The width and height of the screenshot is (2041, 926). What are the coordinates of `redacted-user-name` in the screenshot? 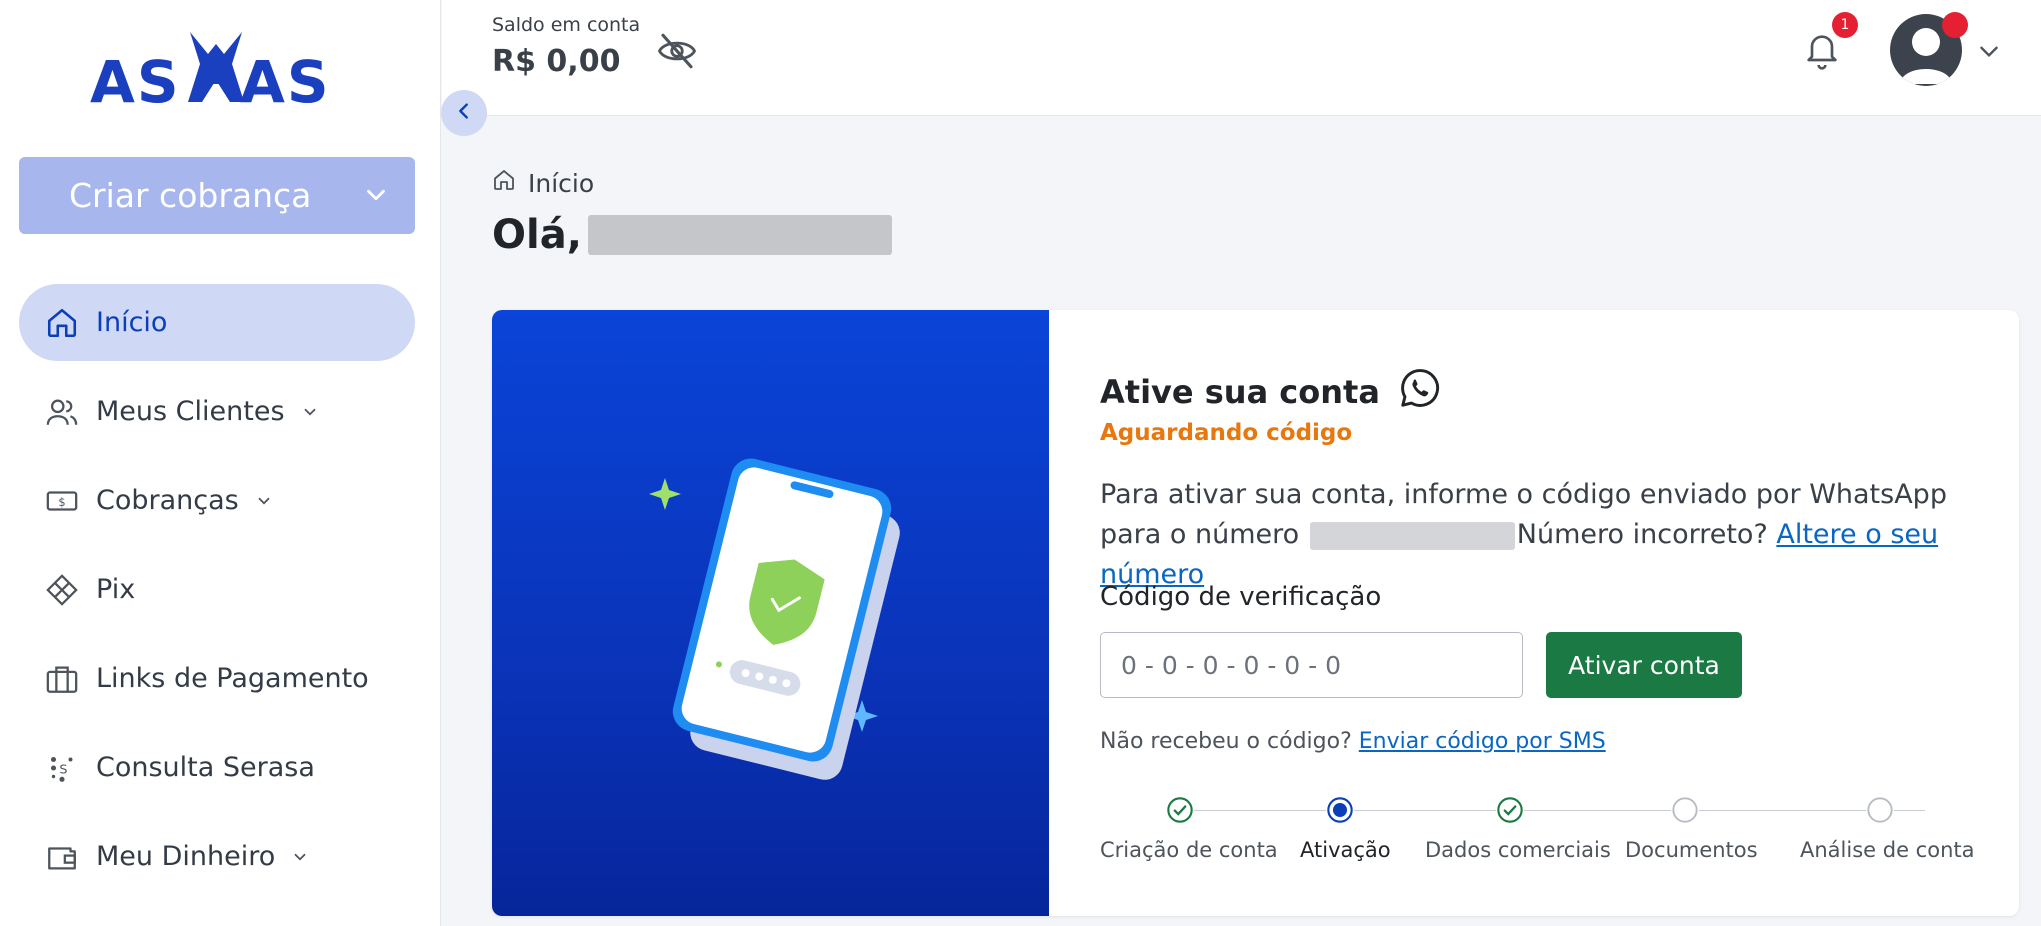 It's located at (739, 235).